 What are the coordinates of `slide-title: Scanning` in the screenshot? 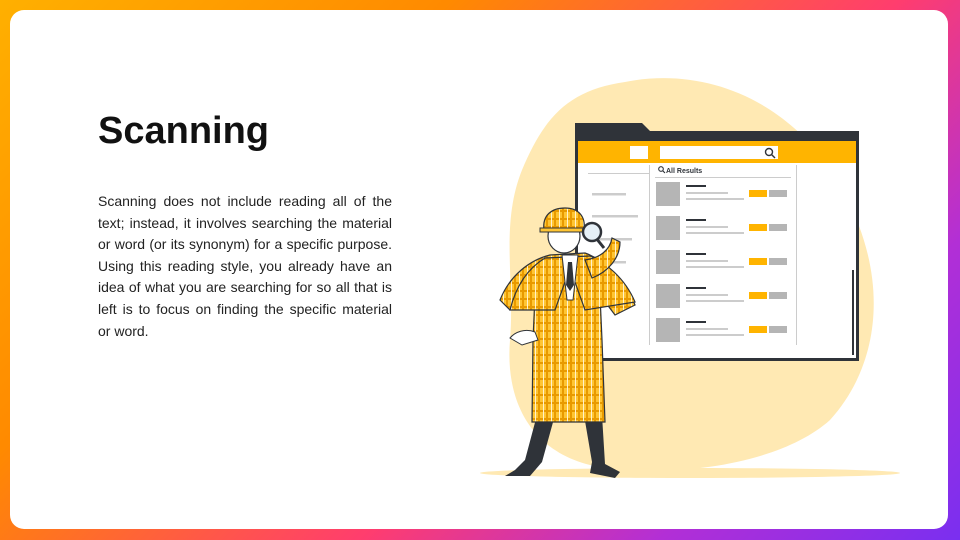 It's located at (184, 131).